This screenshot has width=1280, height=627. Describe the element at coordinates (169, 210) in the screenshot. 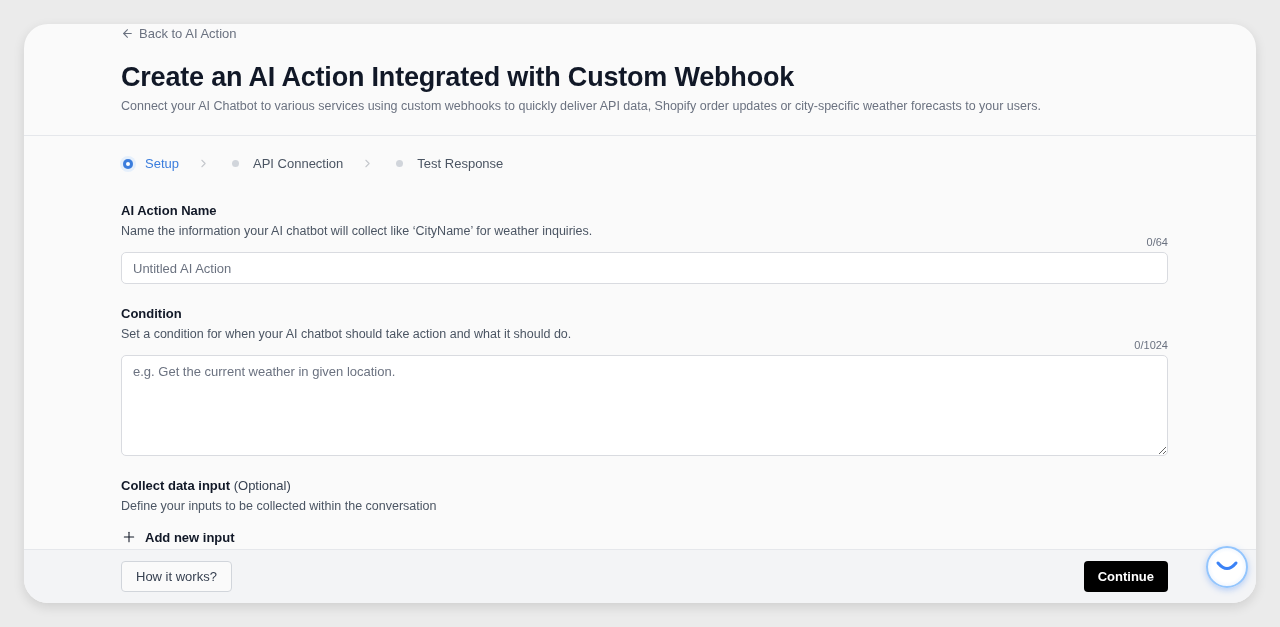

I see `field-label: AI Action Name` at that location.